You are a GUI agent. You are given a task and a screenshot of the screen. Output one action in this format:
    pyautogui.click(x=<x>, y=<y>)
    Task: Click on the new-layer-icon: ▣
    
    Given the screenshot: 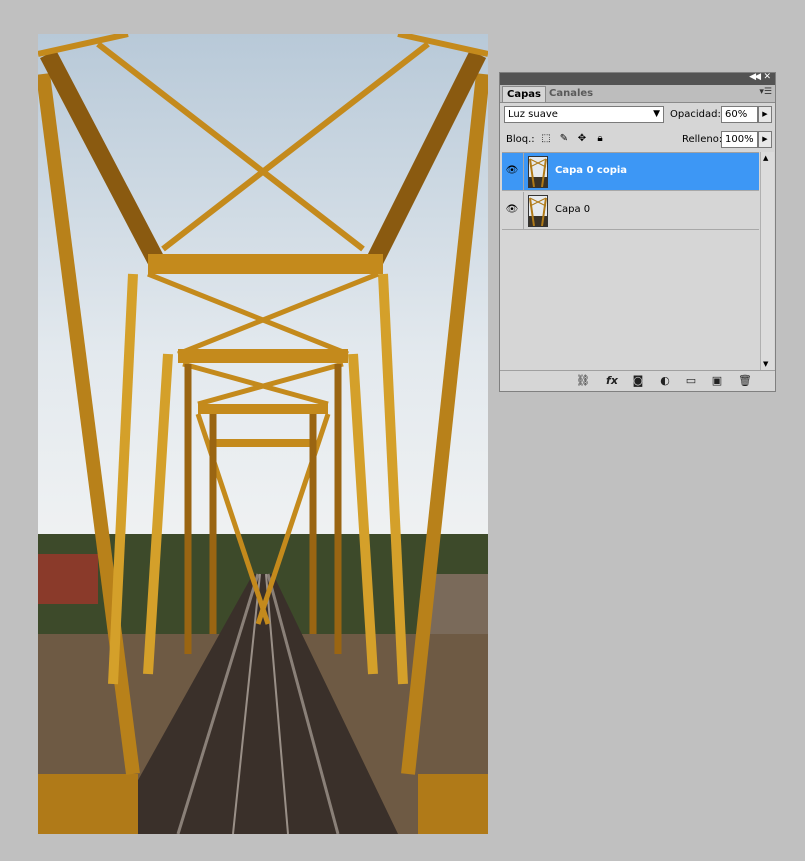 What is the action you would take?
    pyautogui.click(x=717, y=381)
    